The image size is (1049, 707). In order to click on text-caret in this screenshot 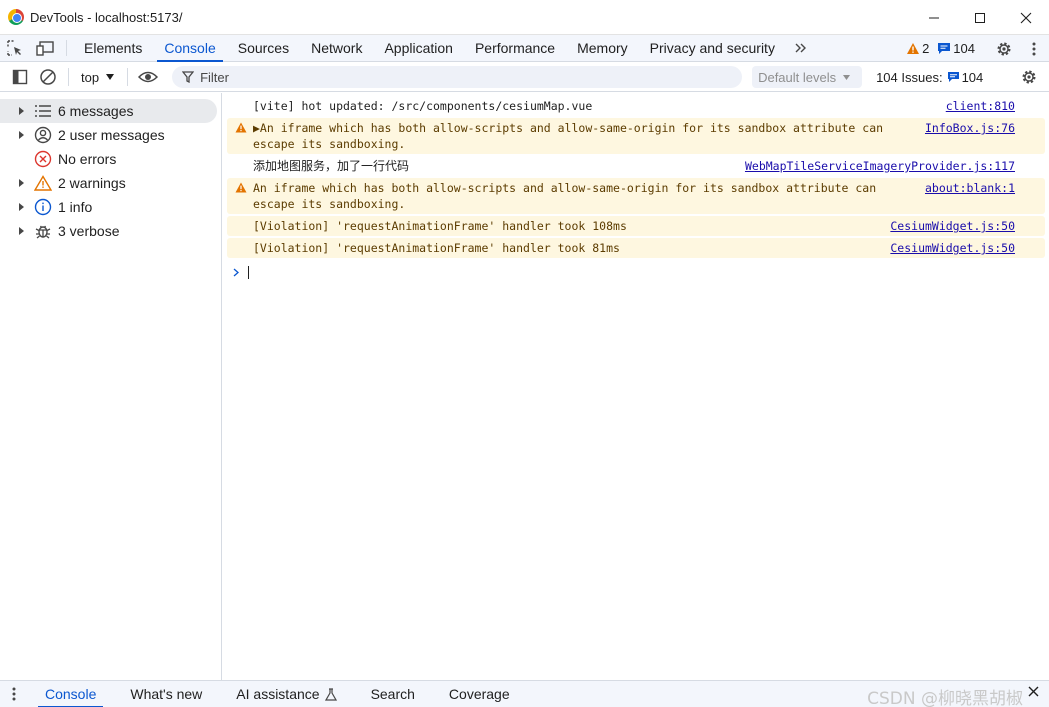, I will do `click(248, 272)`.